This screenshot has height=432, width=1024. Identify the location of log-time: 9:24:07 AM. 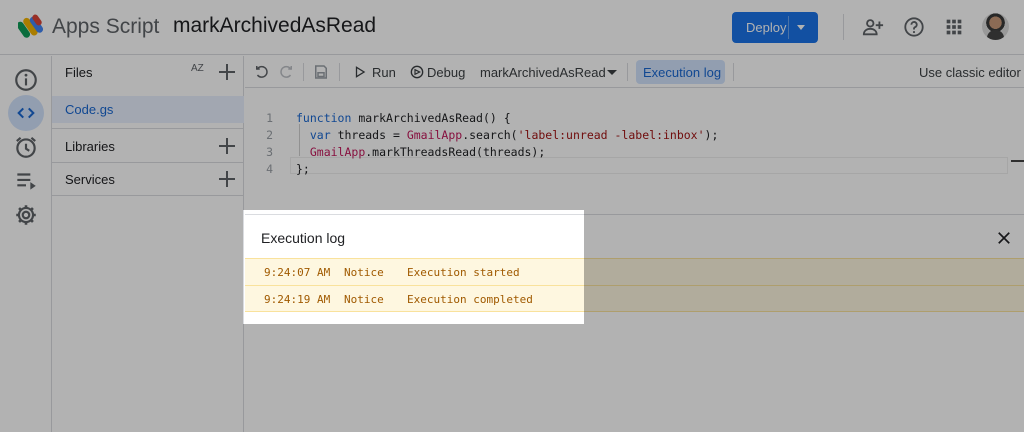
(297, 272).